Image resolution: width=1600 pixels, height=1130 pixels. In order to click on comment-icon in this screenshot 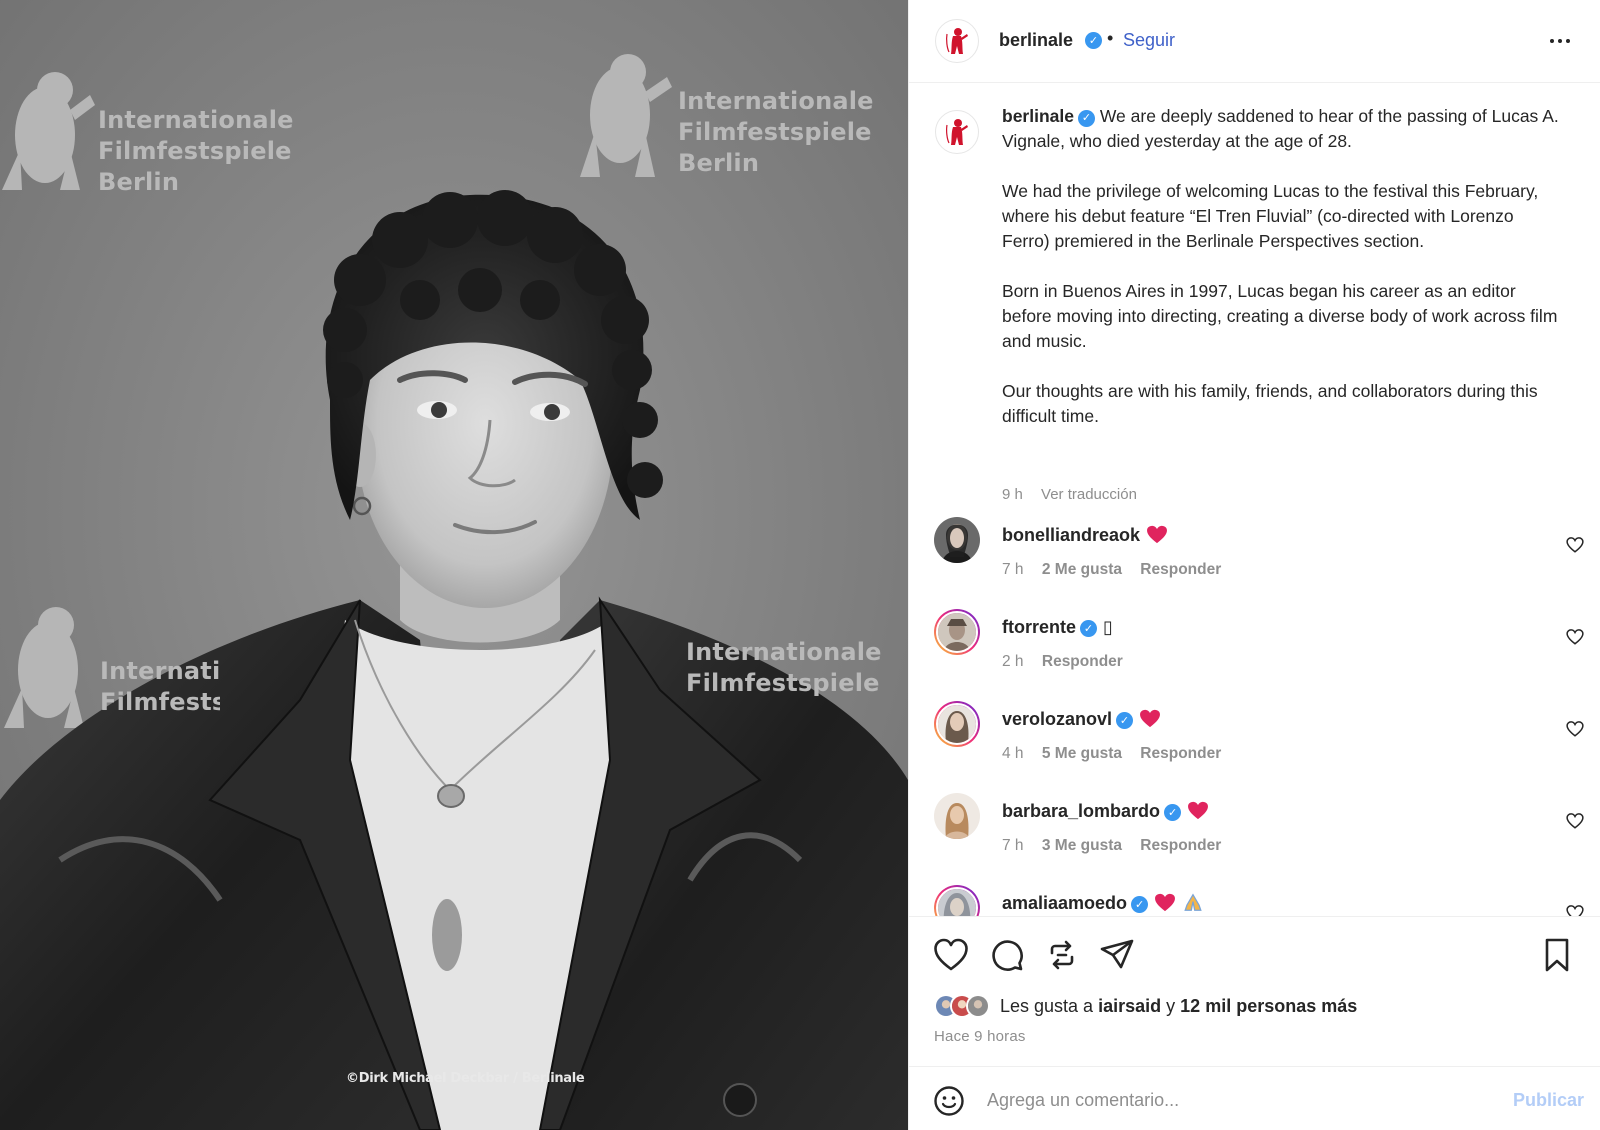, I will do `click(1007, 955)`.